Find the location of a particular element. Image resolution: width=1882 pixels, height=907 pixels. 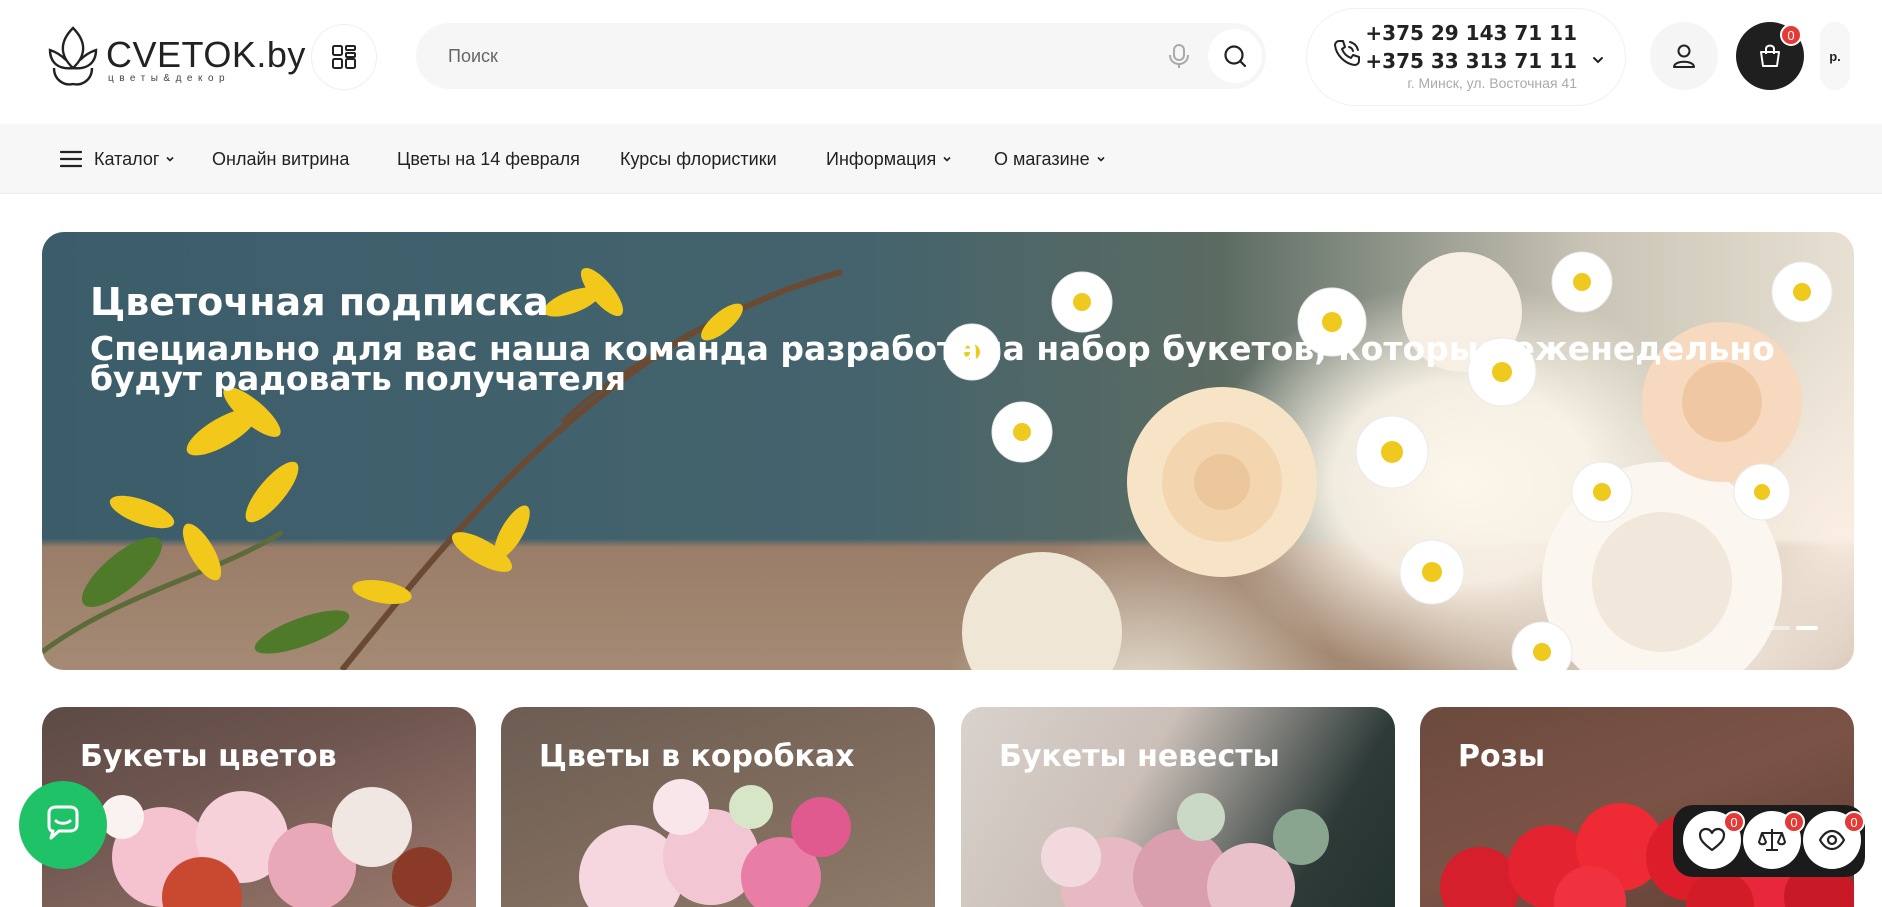

phone-icon is located at coordinates (1347, 53).